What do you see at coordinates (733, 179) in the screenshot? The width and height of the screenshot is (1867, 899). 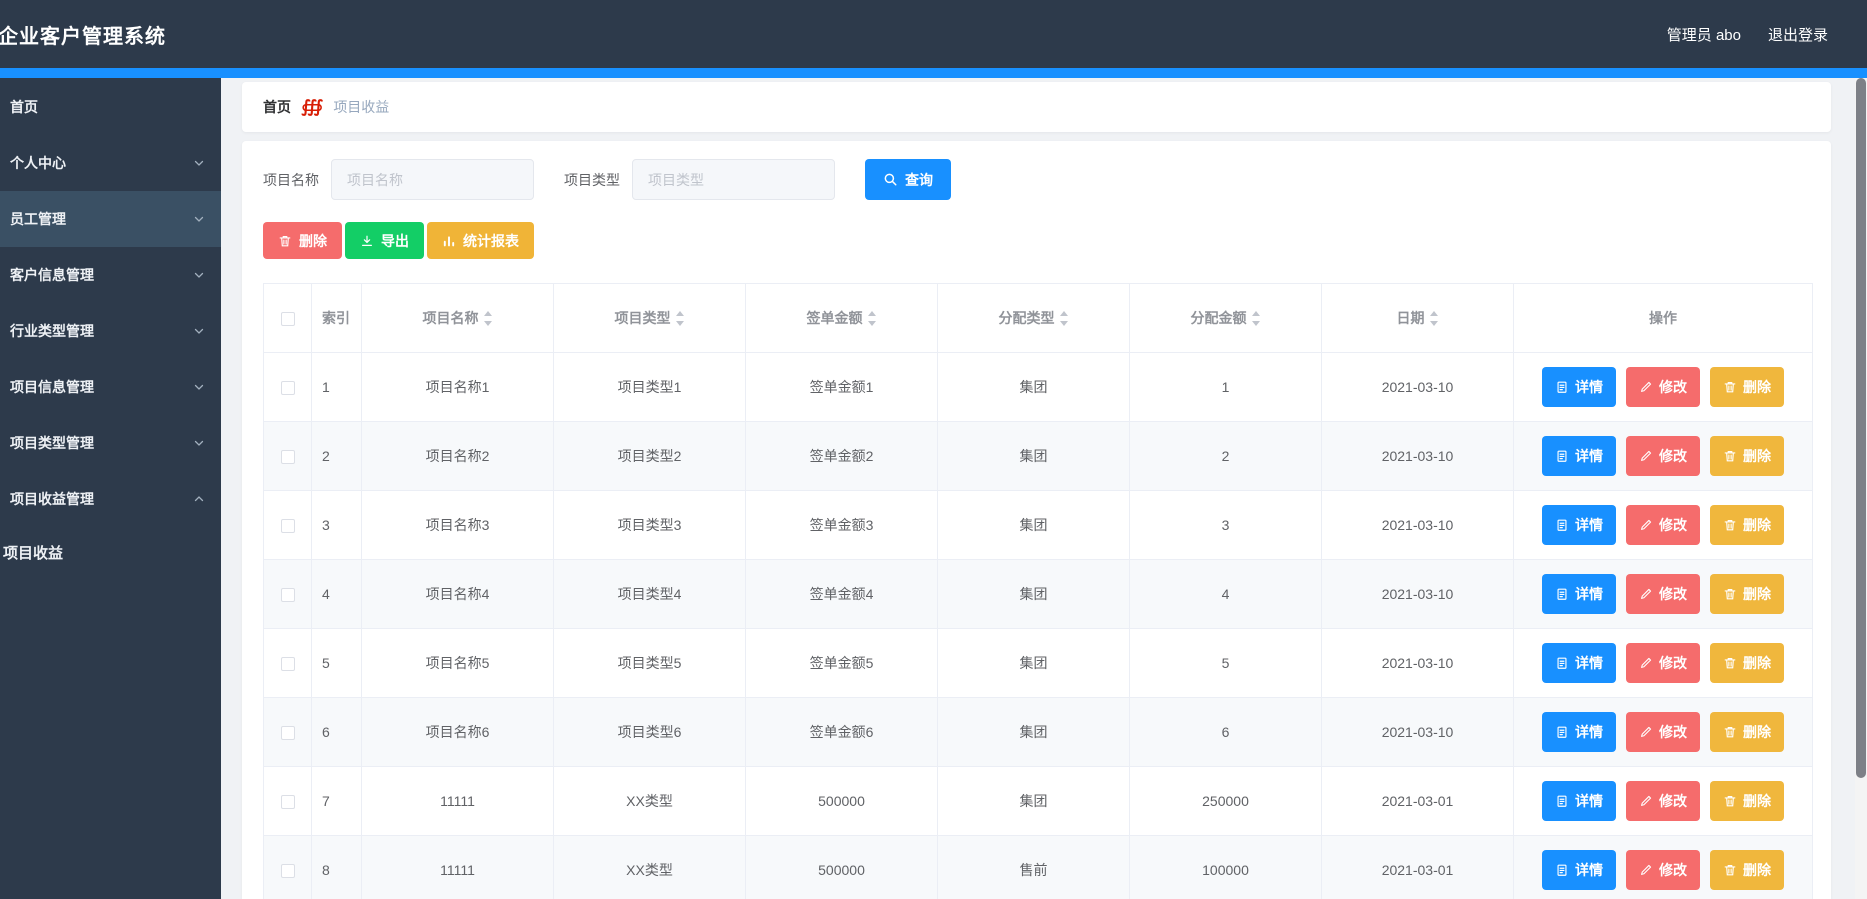 I see `project-type-input` at bounding box center [733, 179].